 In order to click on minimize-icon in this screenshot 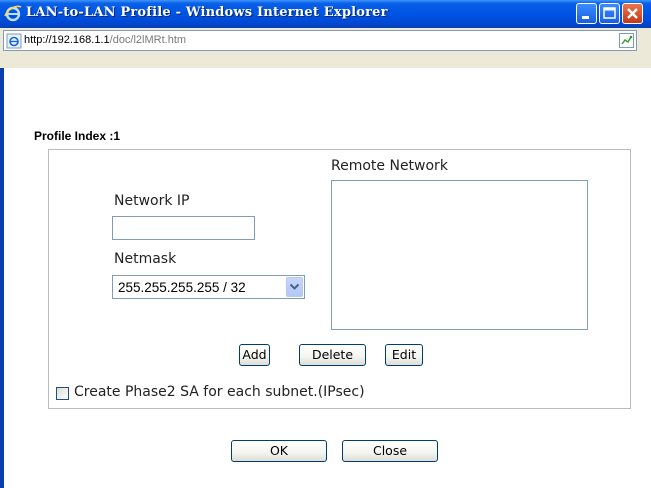, I will do `click(585, 17)`.